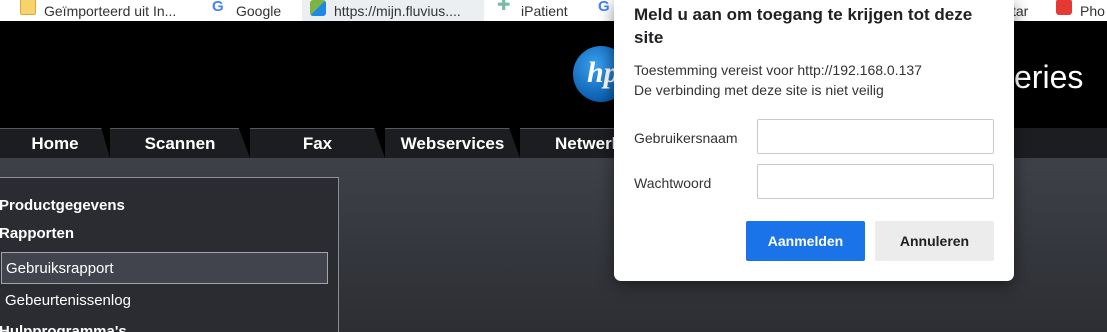 Image resolution: width=1107 pixels, height=332 pixels. What do you see at coordinates (63, 327) in the screenshot?
I see `sidebar-heading-hulpprogrammas: Hulpprogramma's` at bounding box center [63, 327].